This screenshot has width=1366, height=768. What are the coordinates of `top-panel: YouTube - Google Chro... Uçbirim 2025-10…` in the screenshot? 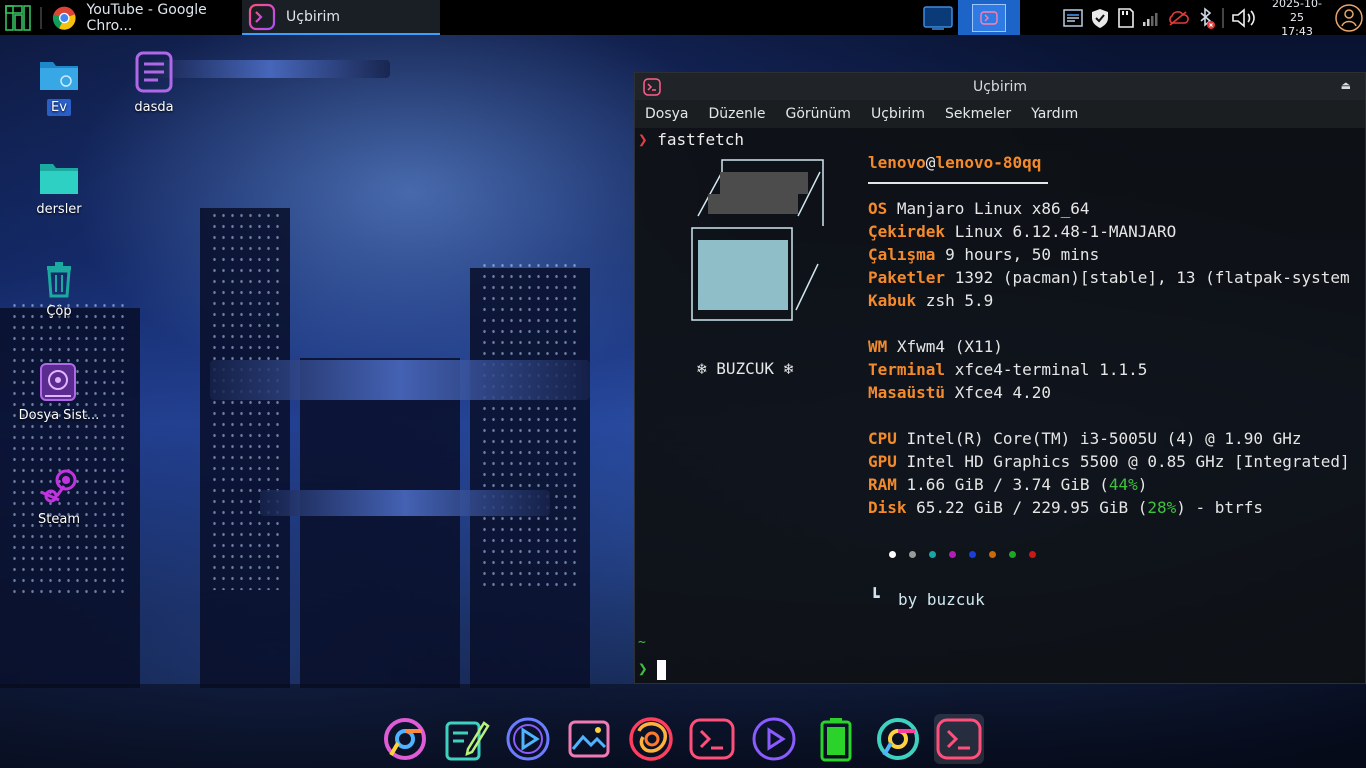 It's located at (683, 19).